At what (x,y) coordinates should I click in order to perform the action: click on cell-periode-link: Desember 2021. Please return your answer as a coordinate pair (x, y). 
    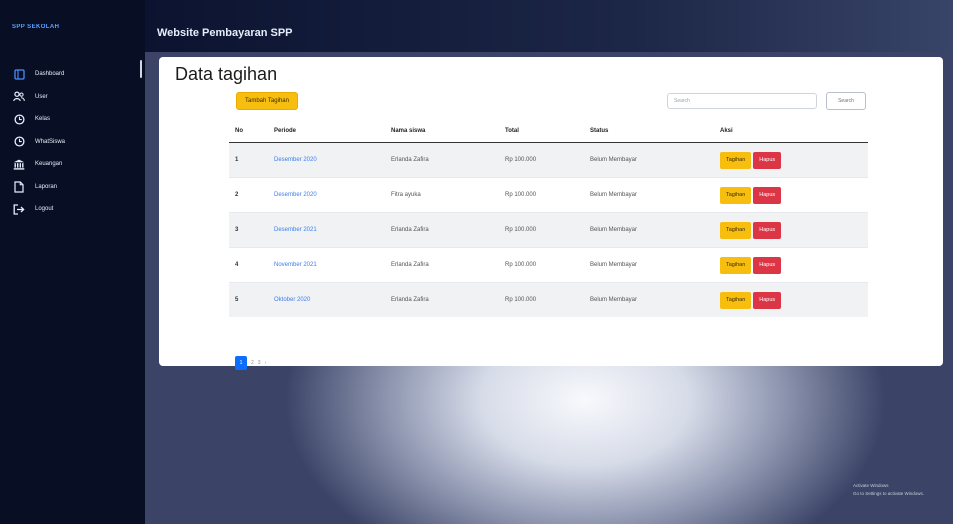
    Looking at the image, I should click on (326, 230).